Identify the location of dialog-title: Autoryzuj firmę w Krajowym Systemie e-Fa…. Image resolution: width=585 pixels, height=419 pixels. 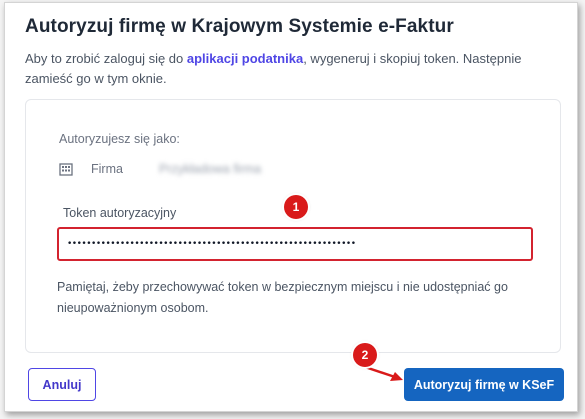
(239, 26).